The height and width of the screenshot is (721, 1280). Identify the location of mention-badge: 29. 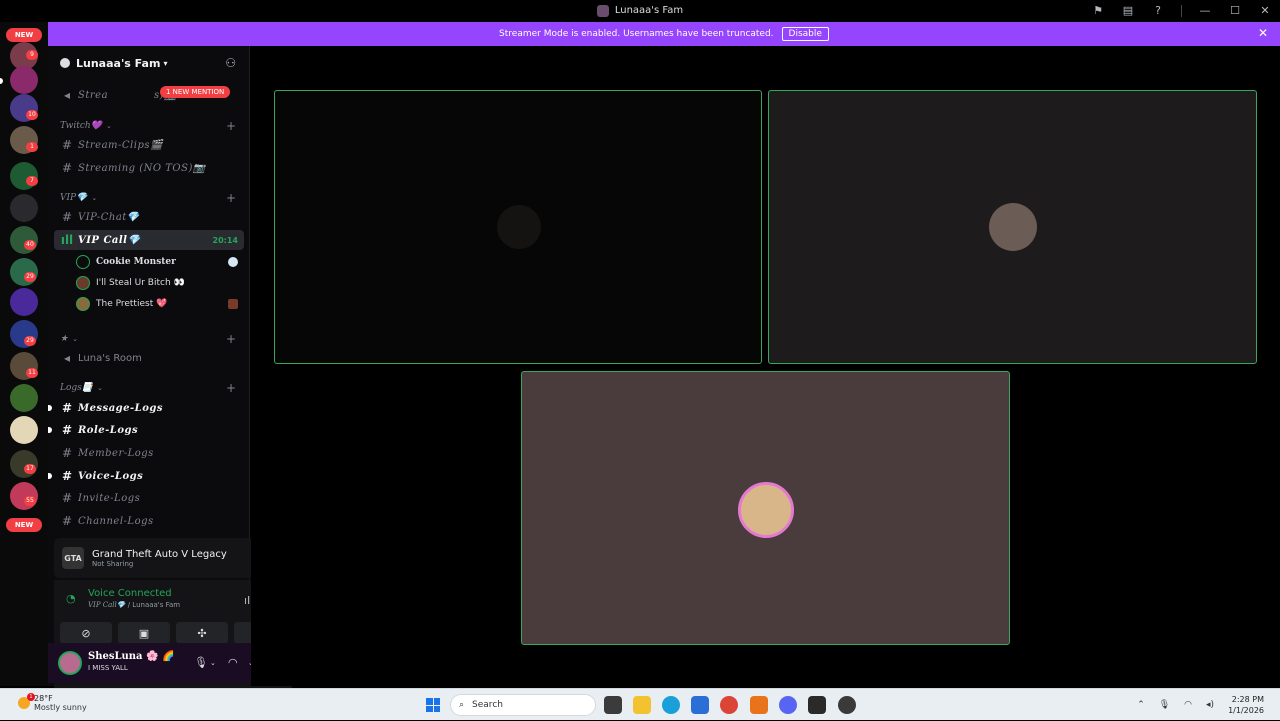
(30, 277).